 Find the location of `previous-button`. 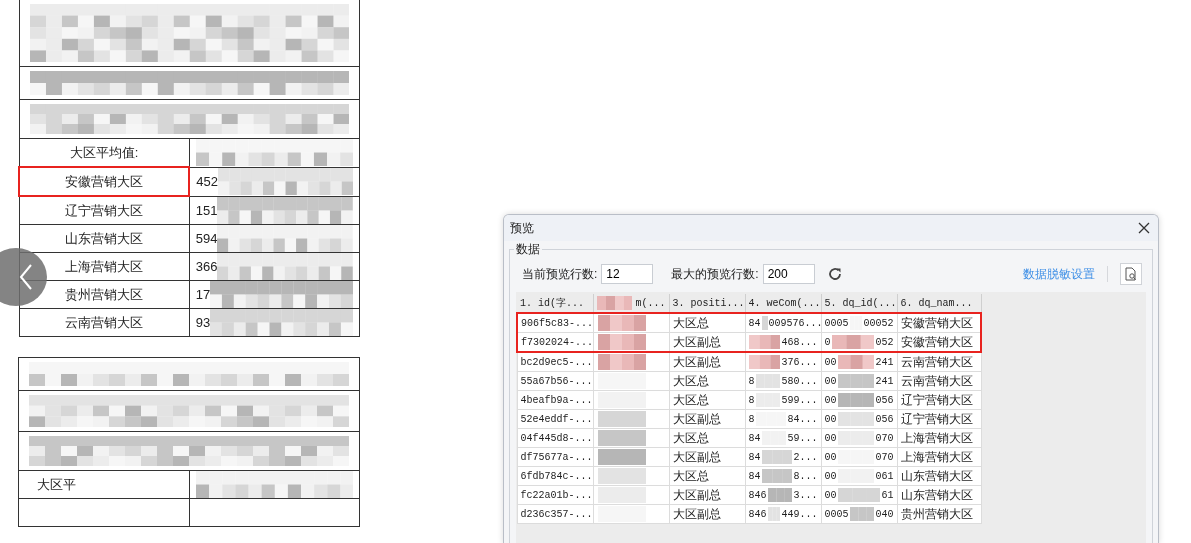

previous-button is located at coordinates (23, 277).